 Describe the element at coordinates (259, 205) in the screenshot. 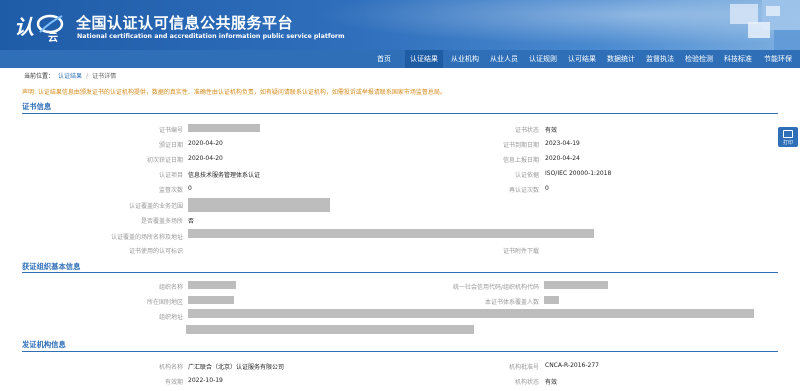

I see `redacted-business-scope` at that location.